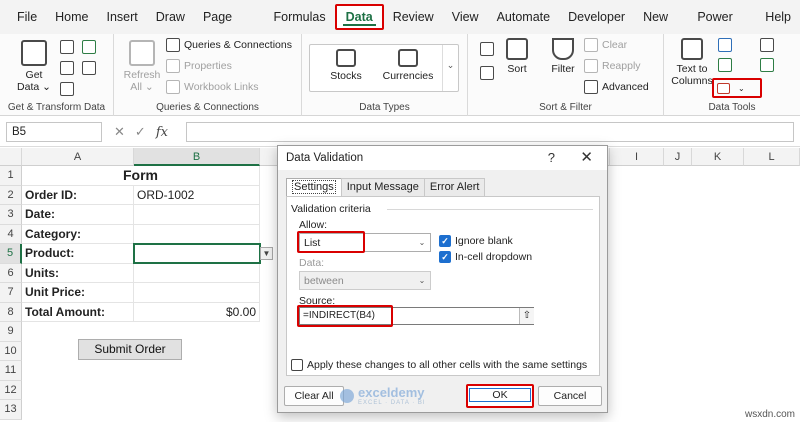 The image size is (800, 422). Describe the element at coordinates (67, 89) in the screenshot. I see `existing-connections-icon` at that location.